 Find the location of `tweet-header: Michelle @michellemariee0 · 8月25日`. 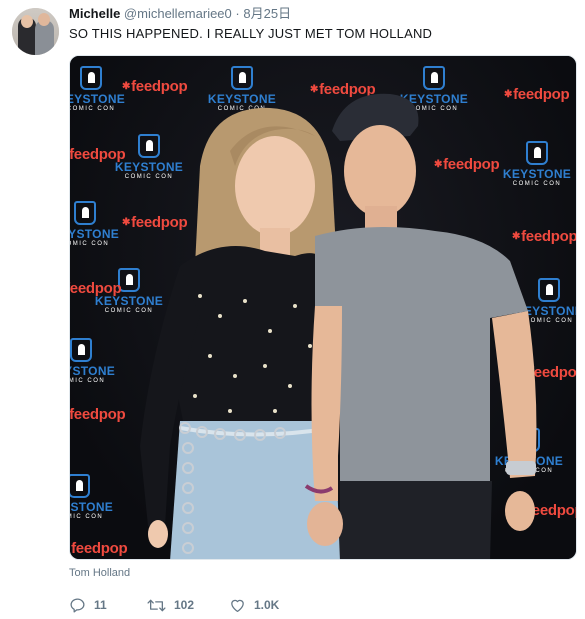

tweet-header: Michelle @michellemariee0 · 8月25日 is located at coordinates (180, 14).